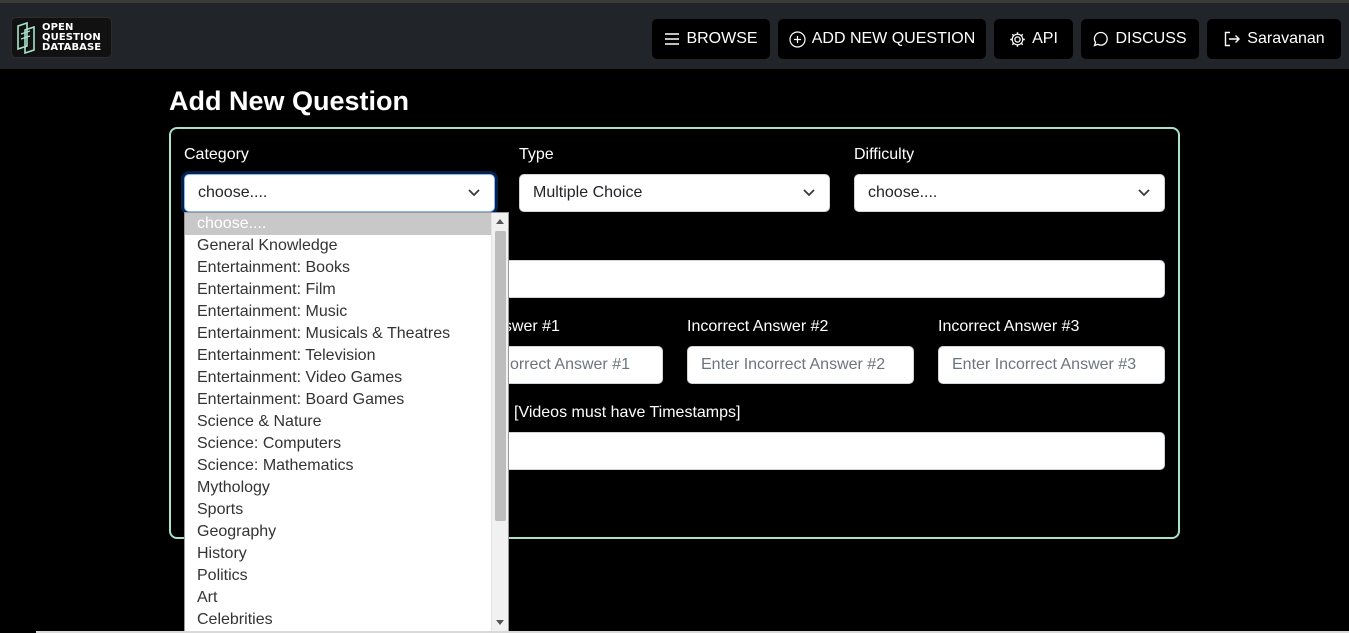  I want to click on discuss-label: DISCUSS, so click(1151, 38).